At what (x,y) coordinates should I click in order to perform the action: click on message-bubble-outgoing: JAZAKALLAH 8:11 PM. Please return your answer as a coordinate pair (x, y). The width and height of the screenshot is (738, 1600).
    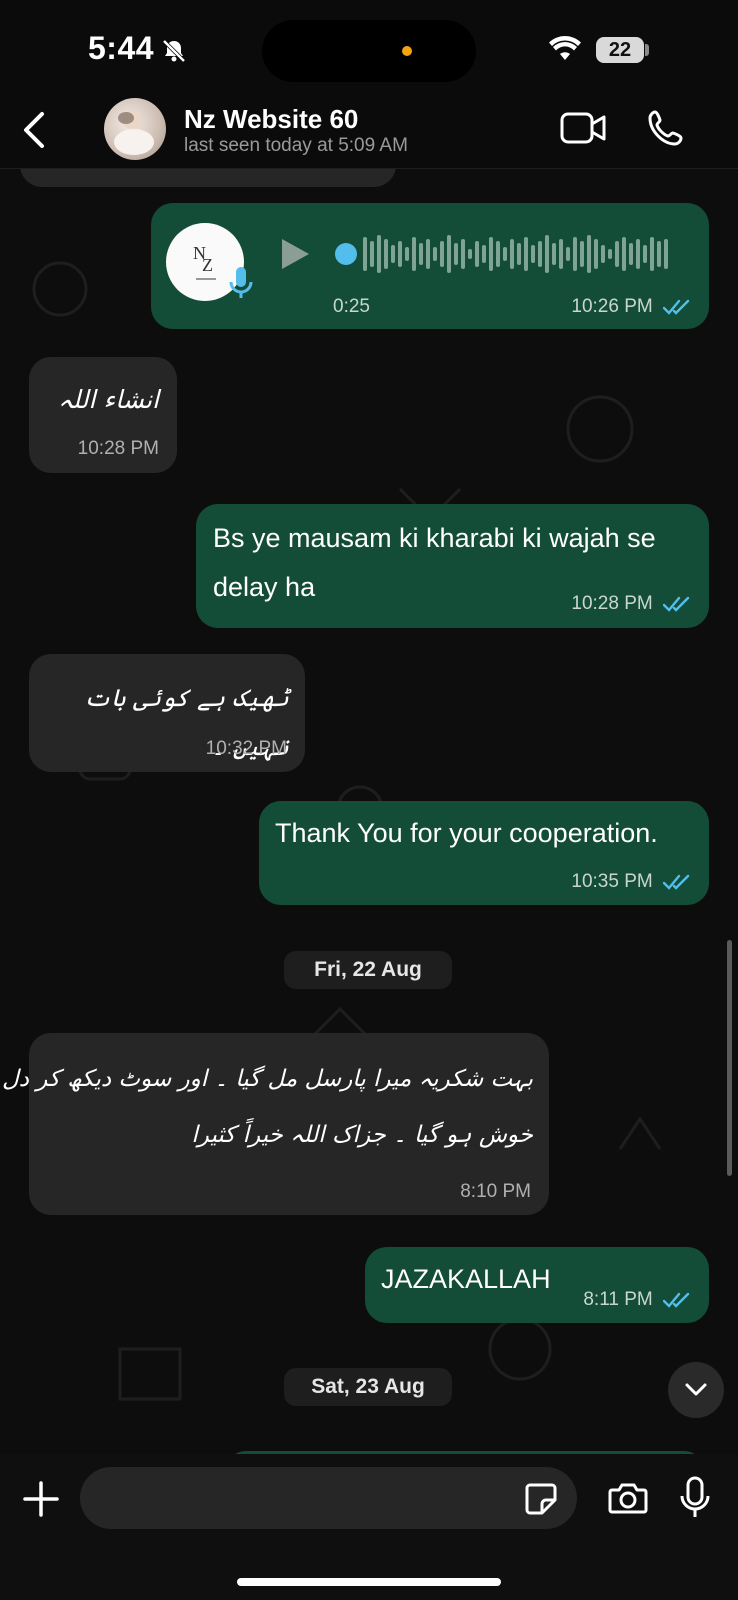
    Looking at the image, I should click on (537, 1285).